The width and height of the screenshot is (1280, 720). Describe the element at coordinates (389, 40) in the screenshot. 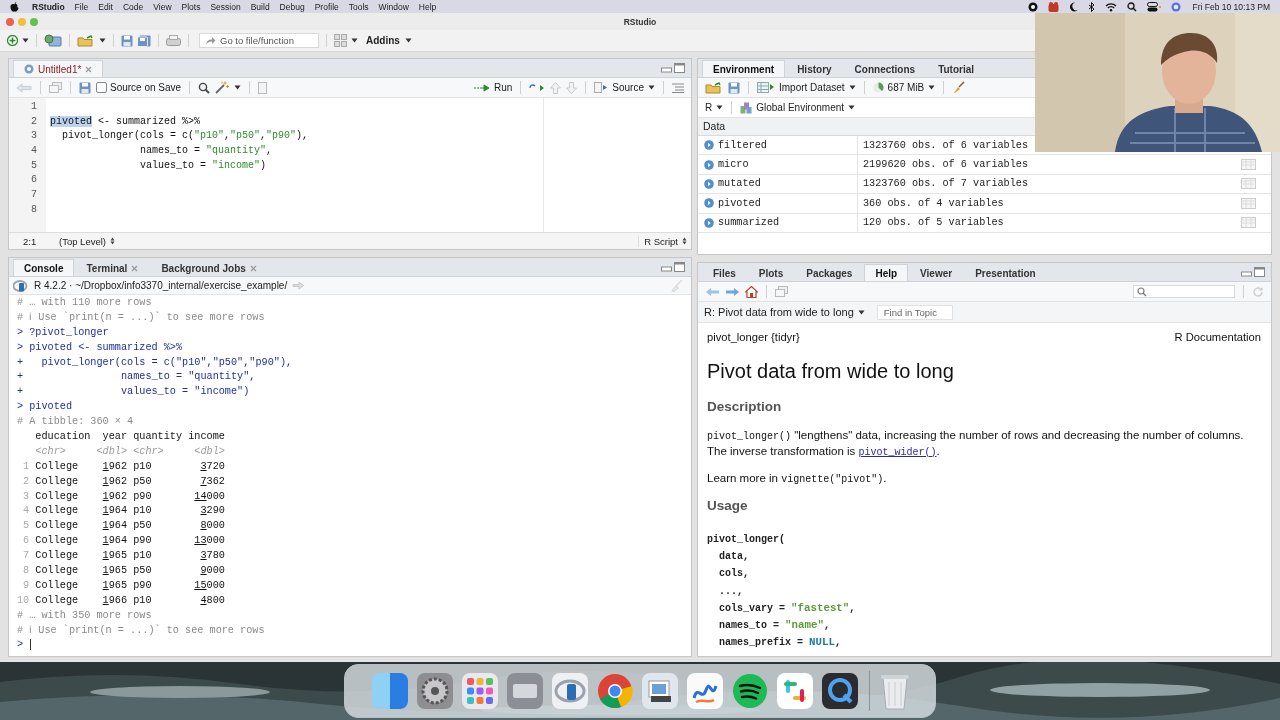

I see `addins-menu: Addins` at that location.